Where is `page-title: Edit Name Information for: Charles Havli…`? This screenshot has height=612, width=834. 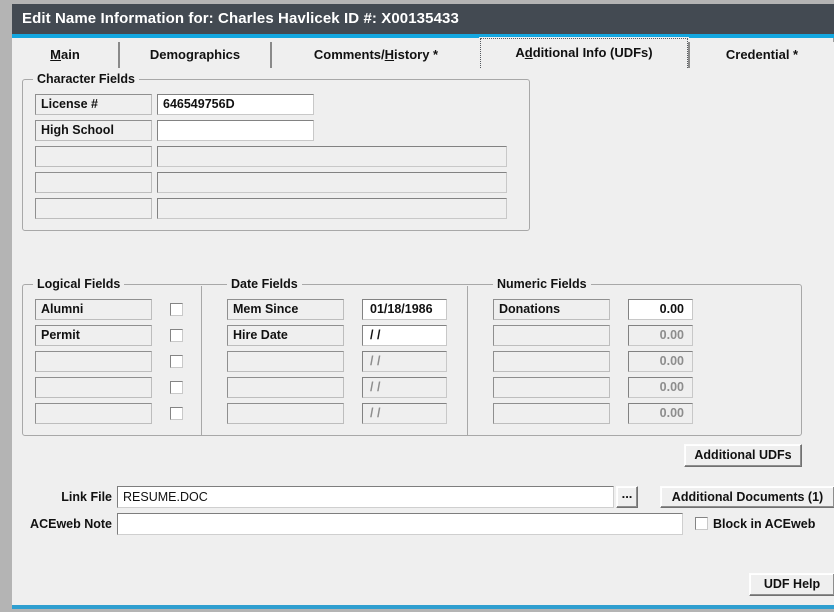 page-title: Edit Name Information for: Charles Havli… is located at coordinates (240, 18).